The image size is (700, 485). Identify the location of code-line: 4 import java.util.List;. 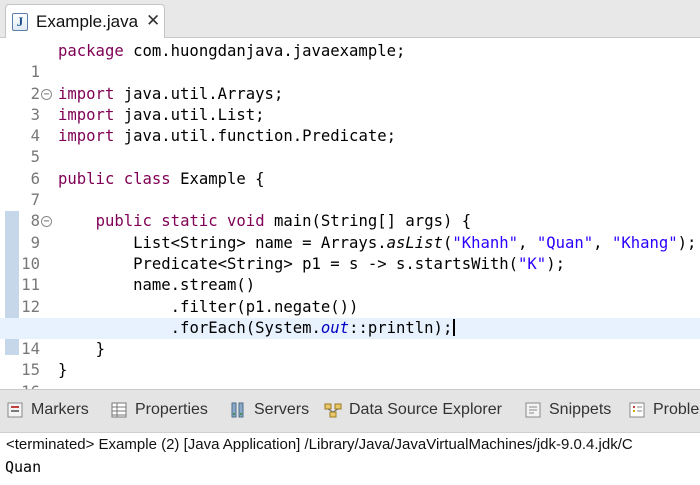
(350, 125).